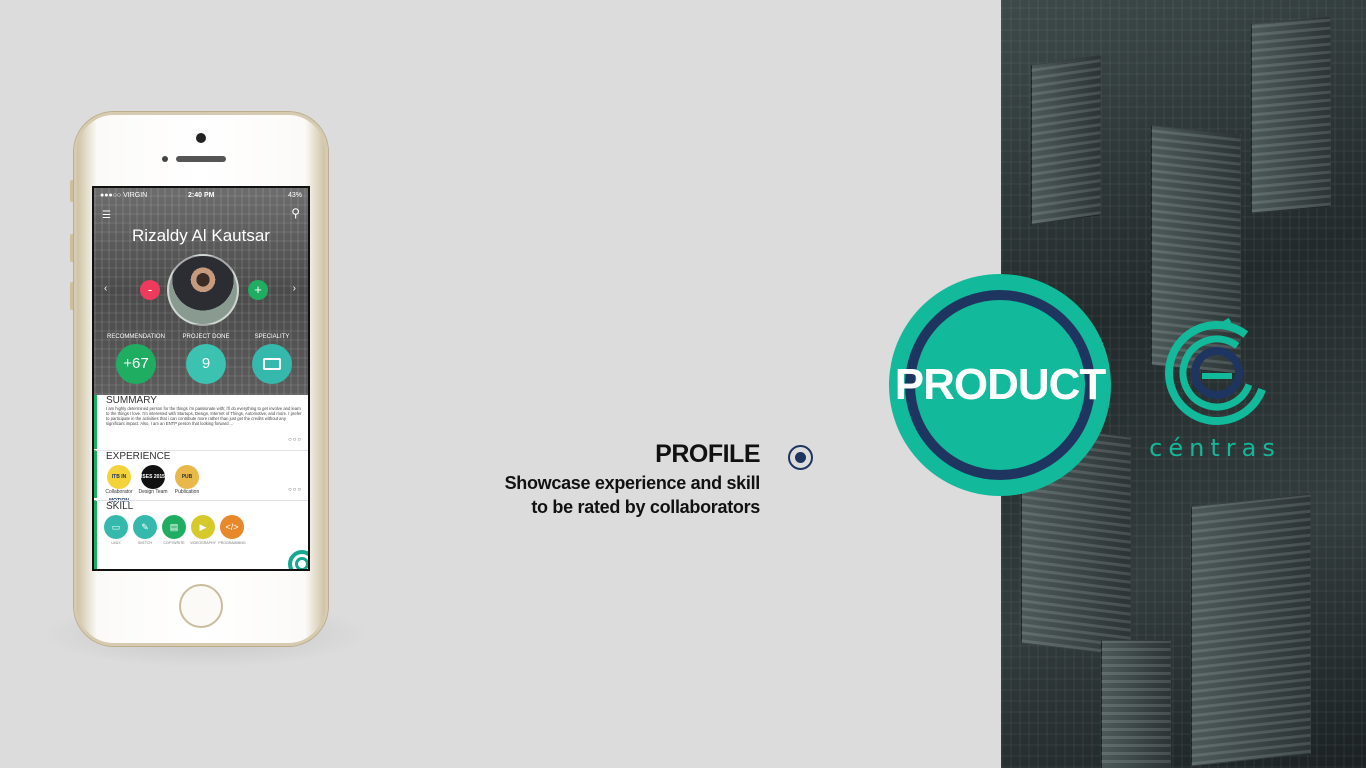 This screenshot has width=1366, height=768. Describe the element at coordinates (145, 527) in the screenshot. I see `pen-icon: ✎` at that location.